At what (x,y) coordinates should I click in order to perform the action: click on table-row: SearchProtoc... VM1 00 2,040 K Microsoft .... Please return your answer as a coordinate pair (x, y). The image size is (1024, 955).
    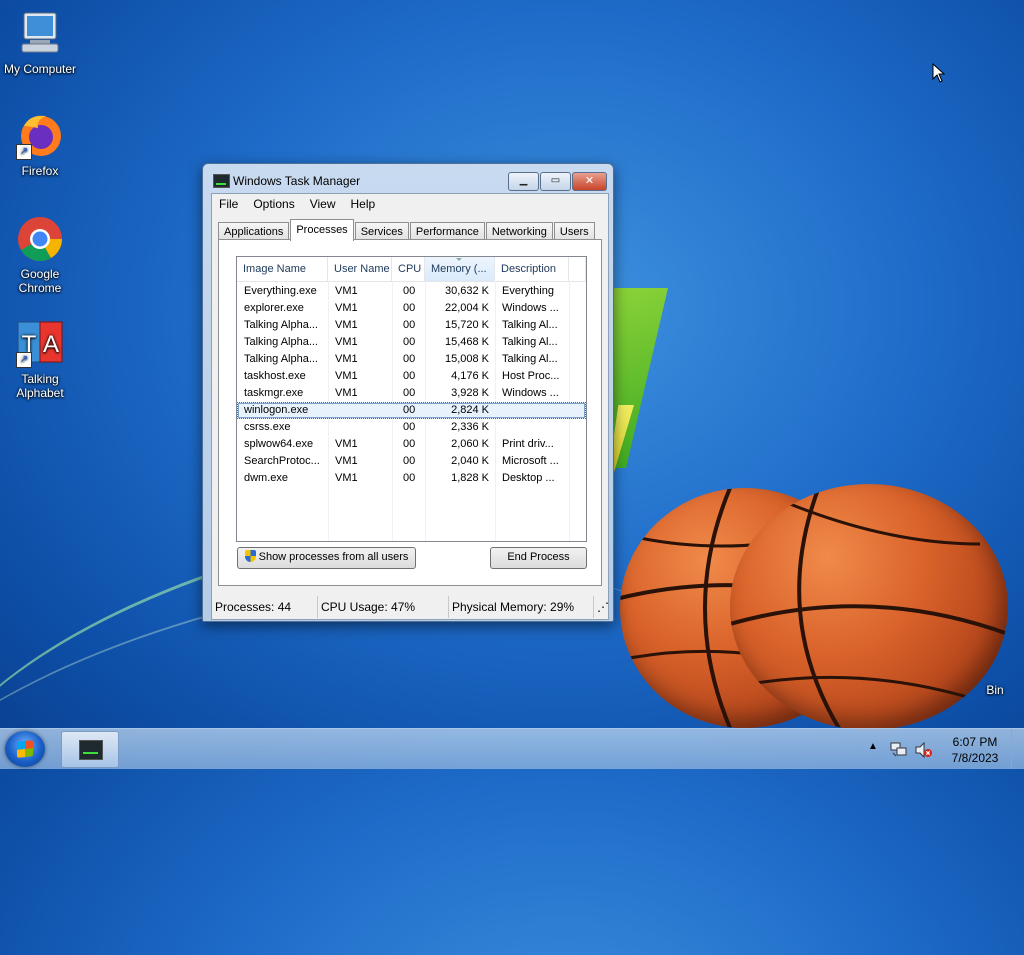
    Looking at the image, I should click on (411, 461).